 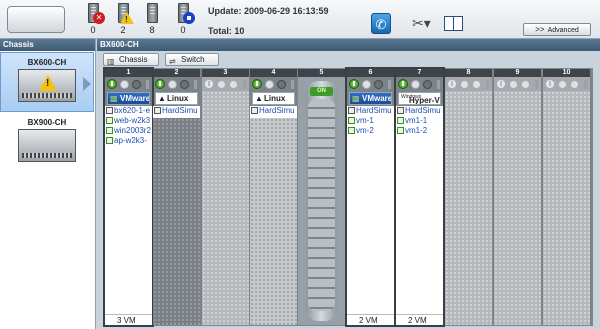 I want to click on blade-slot-4: 4 Linux HardSimu, so click(x=273, y=197).